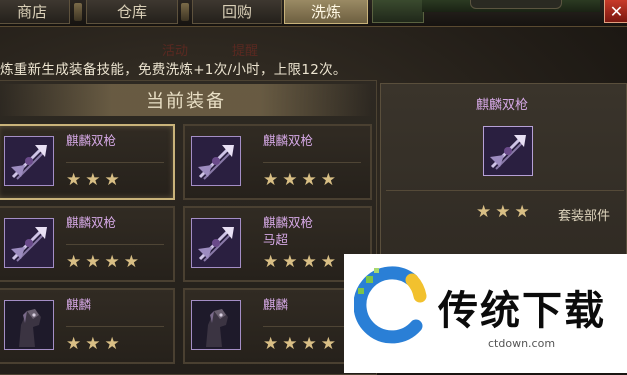  I want to click on detail-equipment-name: 麒麟双枪, so click(502, 105).